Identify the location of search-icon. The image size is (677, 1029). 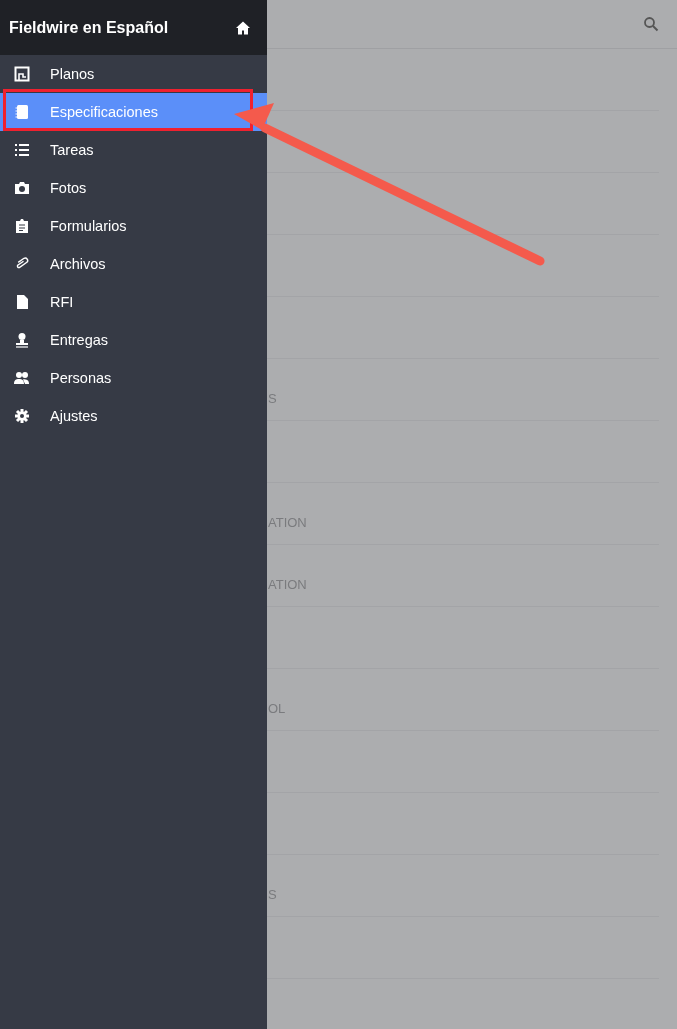
(651, 24).